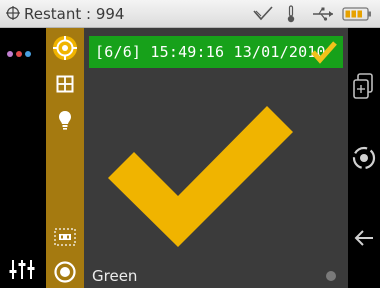 The width and height of the screenshot is (380, 288). What do you see at coordinates (65, 272) in the screenshot?
I see `record-icon` at bounding box center [65, 272].